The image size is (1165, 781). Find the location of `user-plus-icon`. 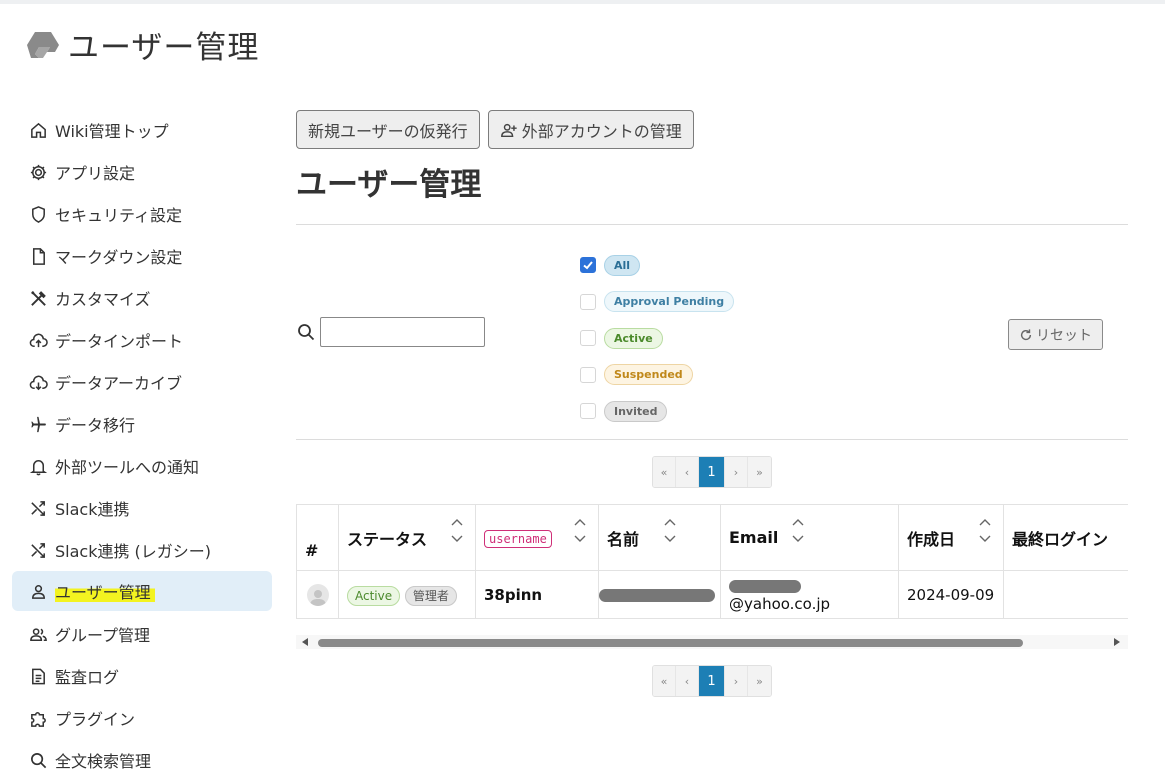

user-plus-icon is located at coordinates (508, 130).